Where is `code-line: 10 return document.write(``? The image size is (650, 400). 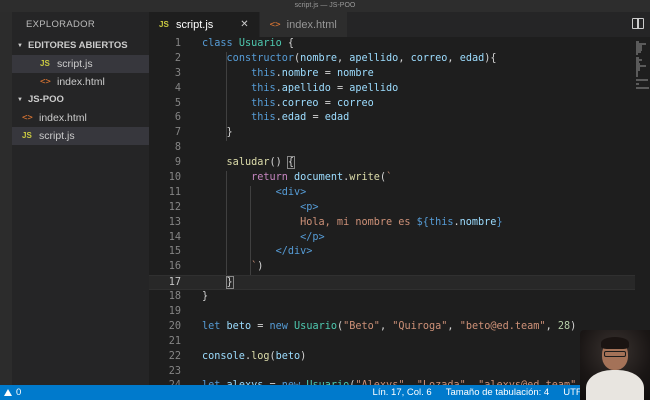
code-line: 10 return document.write(` is located at coordinates (392, 178).